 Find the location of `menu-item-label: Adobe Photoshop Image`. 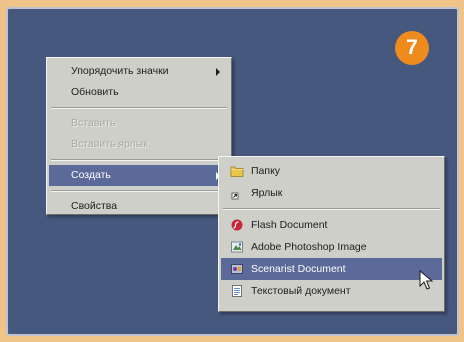

menu-item-label: Adobe Photoshop Image is located at coordinates (309, 247).